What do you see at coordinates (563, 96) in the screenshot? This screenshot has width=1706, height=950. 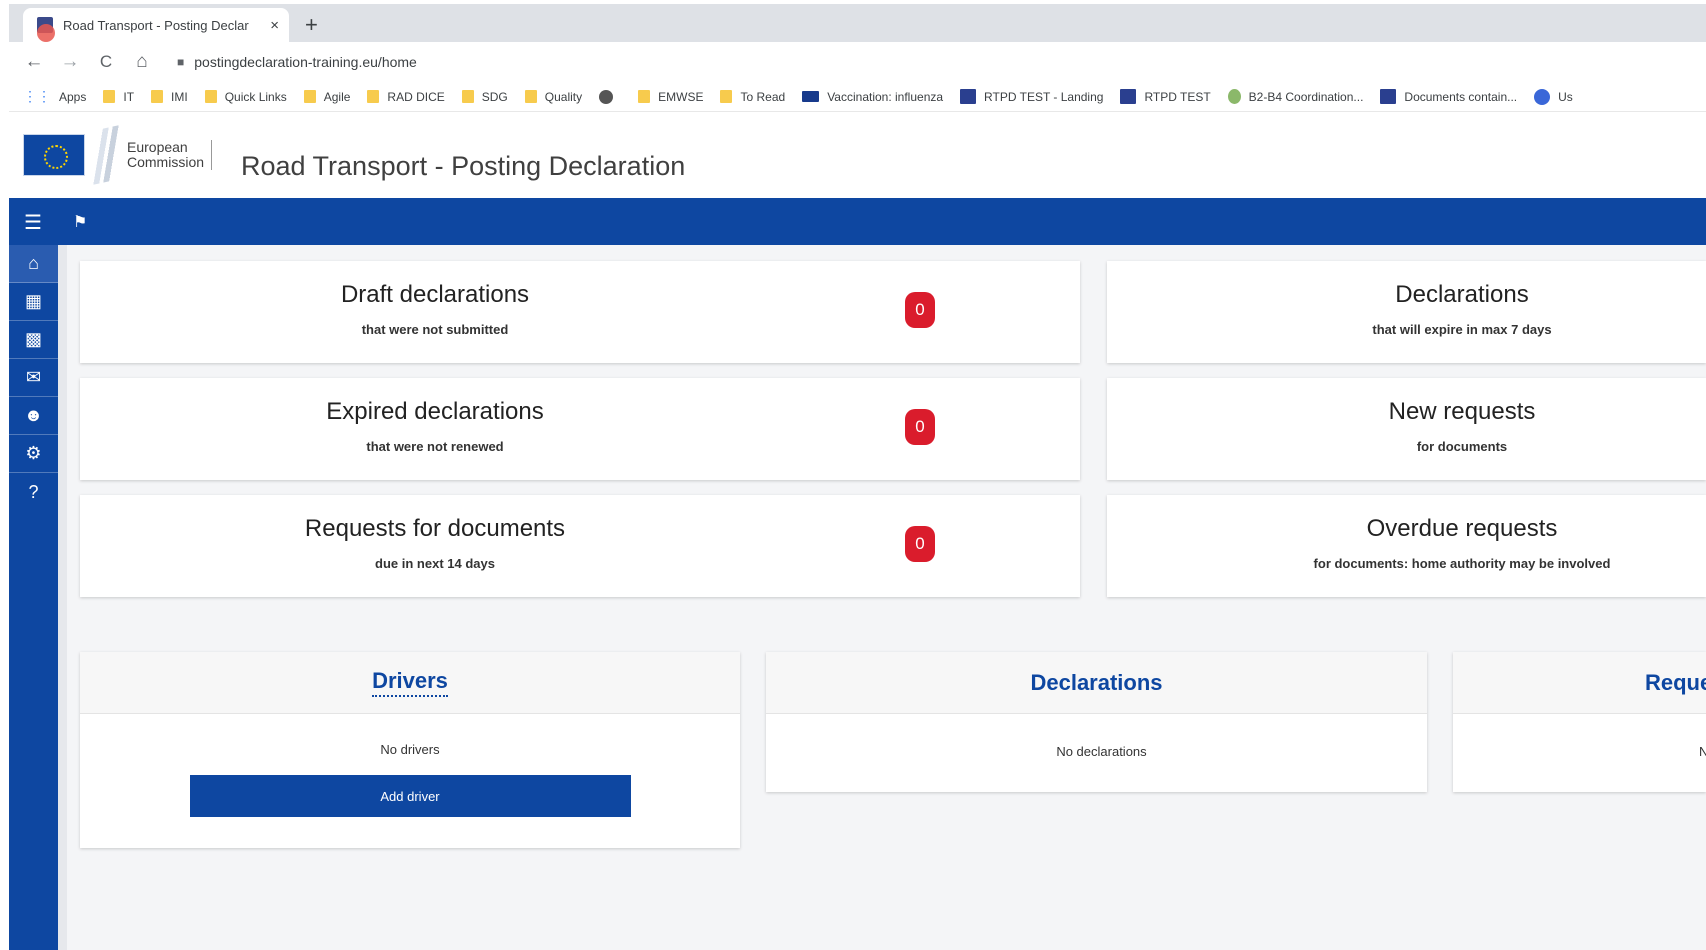 I see `bookmark-label: Quality` at bounding box center [563, 96].